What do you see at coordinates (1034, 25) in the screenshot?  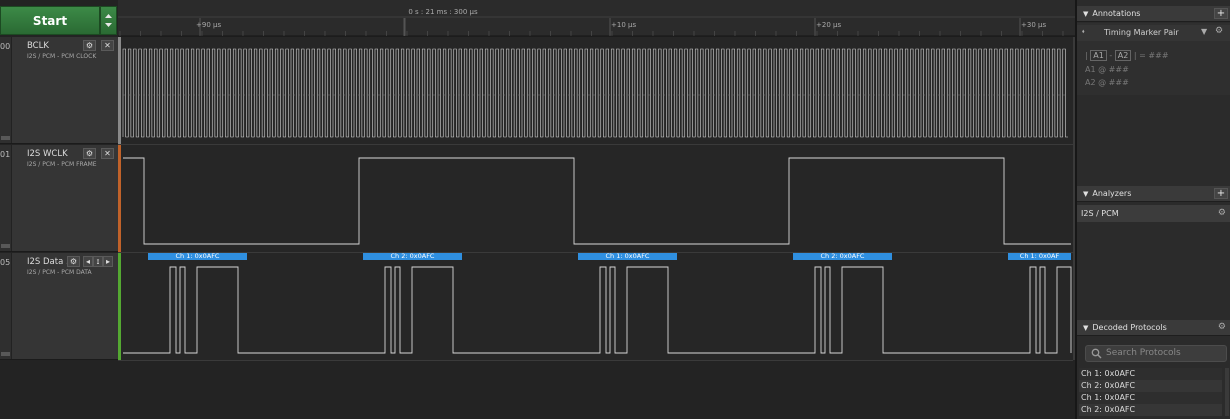 I see `time-tick-label: +30 µs` at bounding box center [1034, 25].